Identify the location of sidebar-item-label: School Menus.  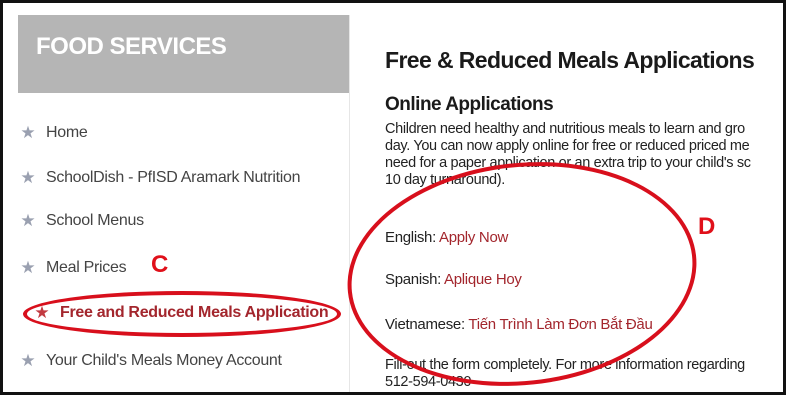
(95, 220).